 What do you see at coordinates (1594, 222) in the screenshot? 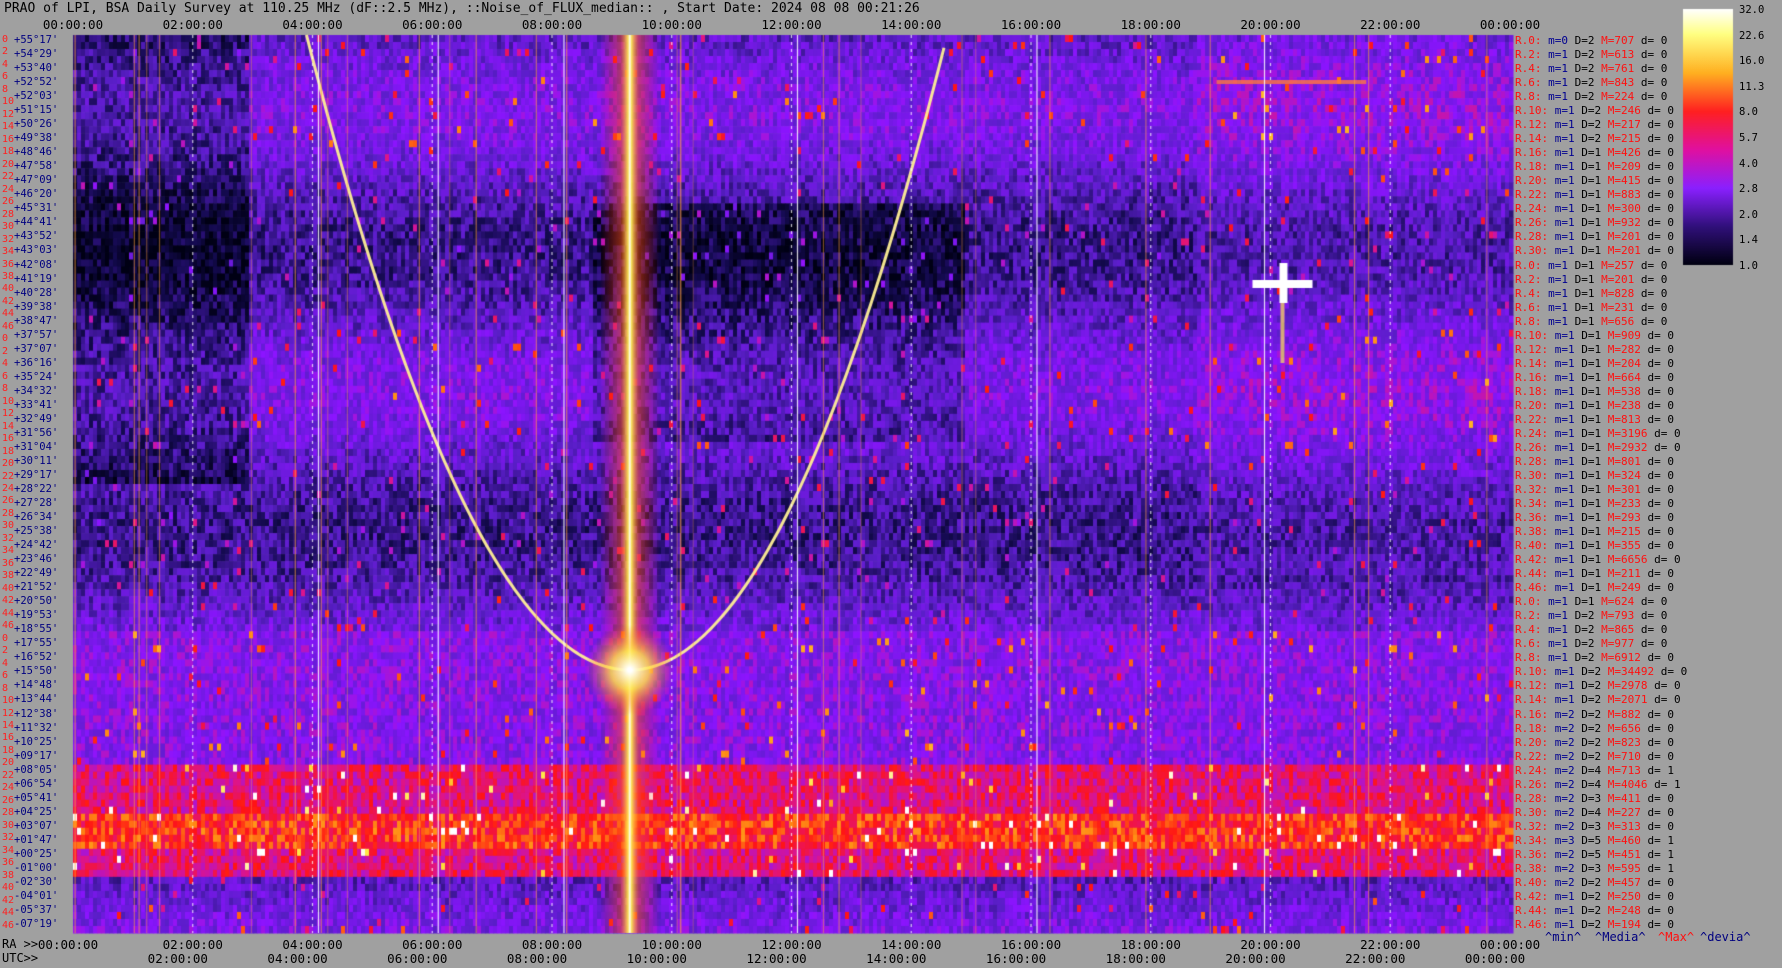
I see `stats-row: R.26: m=1 D=1 M=932 d= 0` at bounding box center [1594, 222].